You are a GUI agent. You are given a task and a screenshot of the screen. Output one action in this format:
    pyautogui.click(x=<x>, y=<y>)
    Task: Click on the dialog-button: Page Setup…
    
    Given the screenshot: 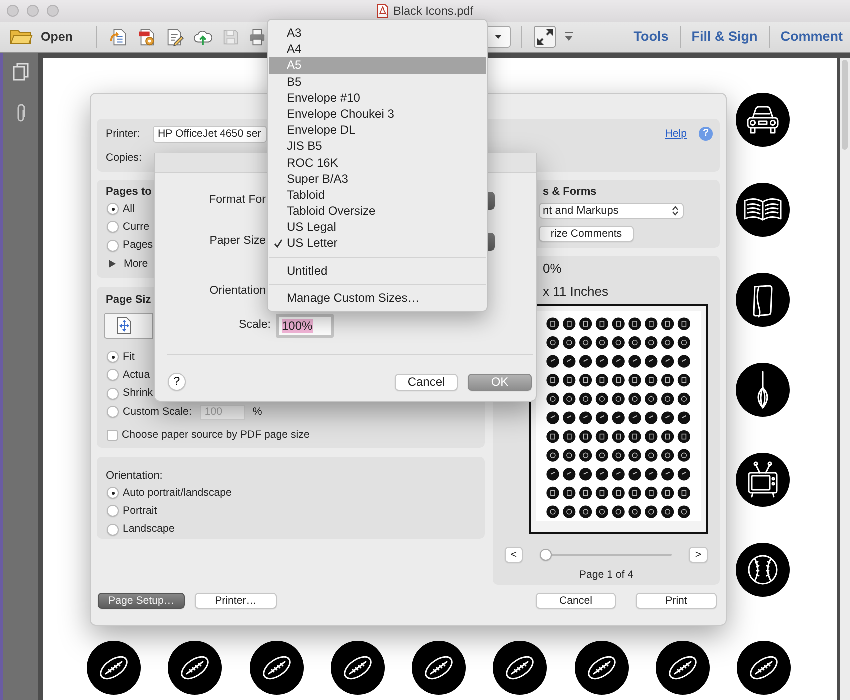 What is the action you would take?
    pyautogui.click(x=141, y=601)
    